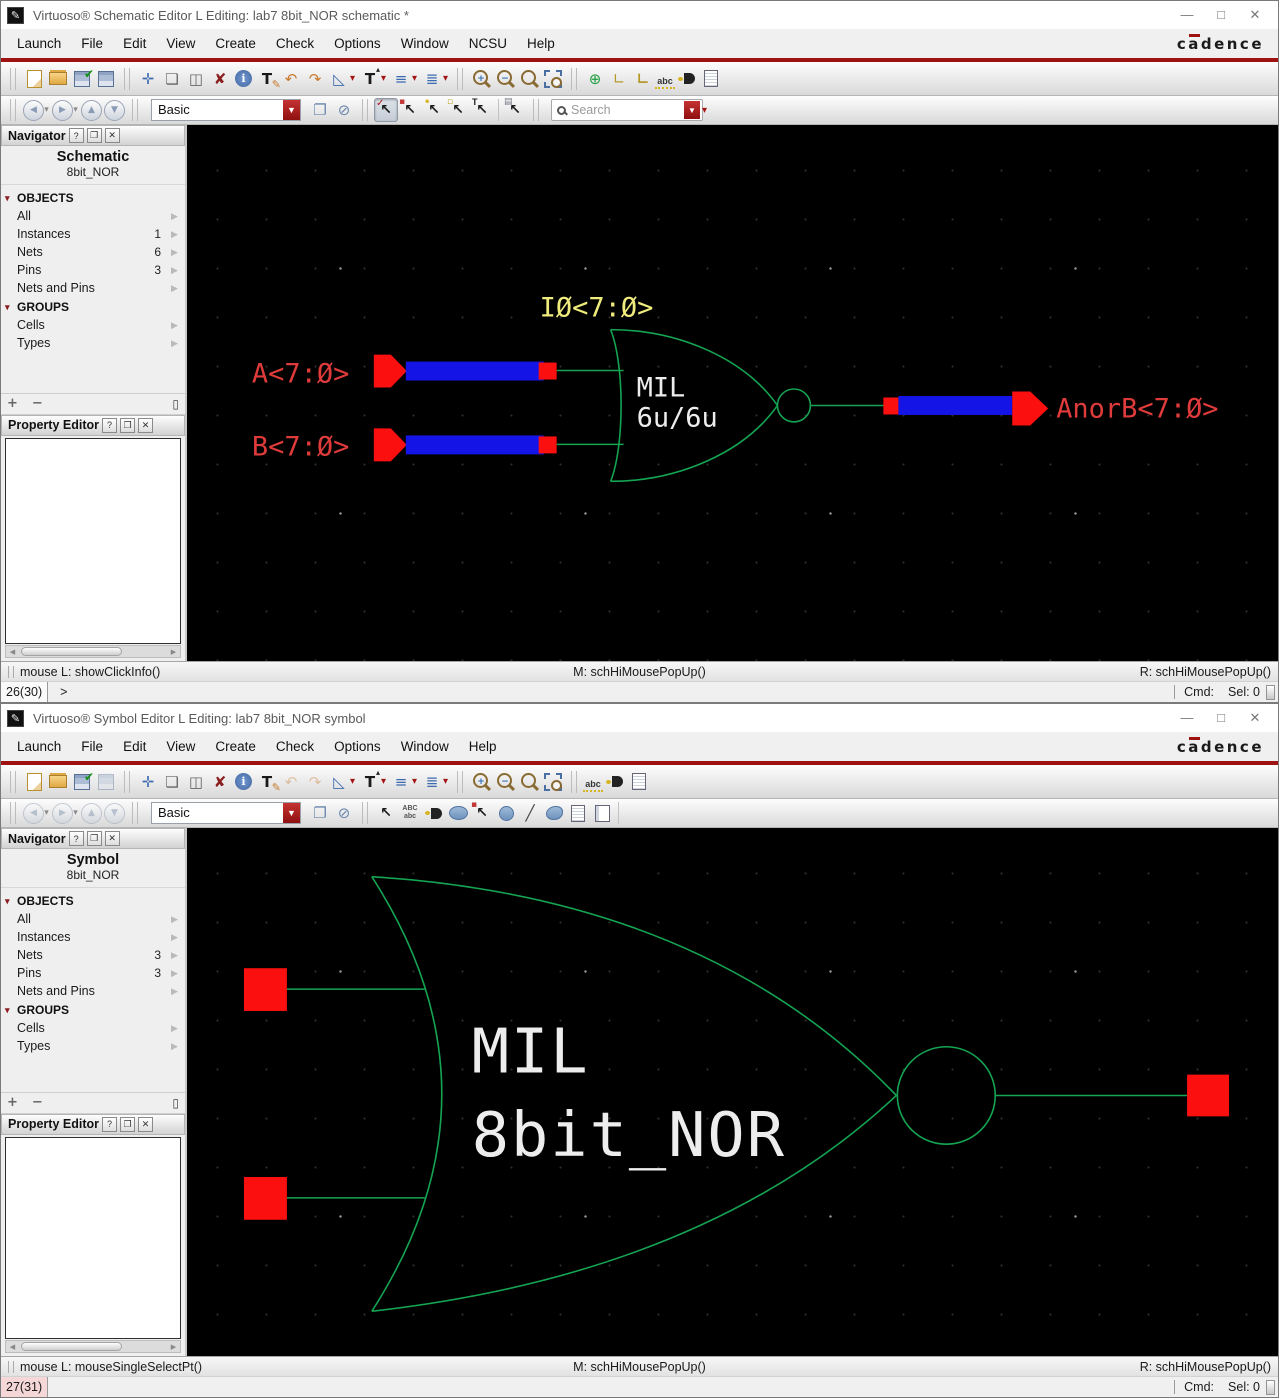 The width and height of the screenshot is (1279, 1398). Describe the element at coordinates (629, 1135) in the screenshot. I see `symbol-cell-label: 8bit_NOR` at that location.